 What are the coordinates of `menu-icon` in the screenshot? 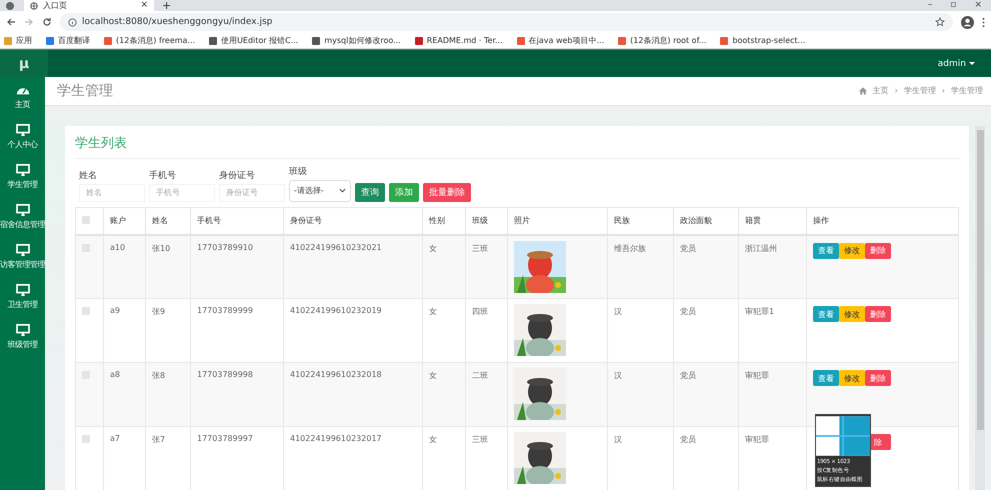 It's located at (983, 22).